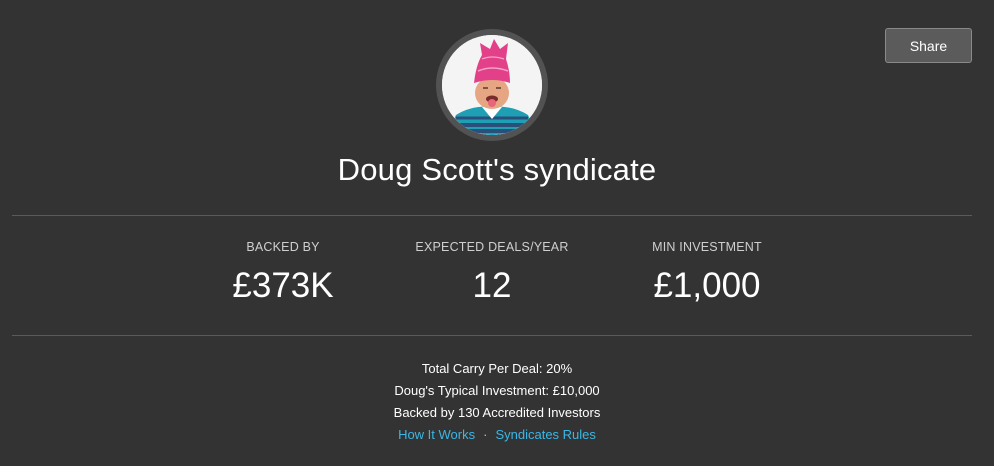 The height and width of the screenshot is (466, 994). I want to click on share-button: Share, so click(928, 45).